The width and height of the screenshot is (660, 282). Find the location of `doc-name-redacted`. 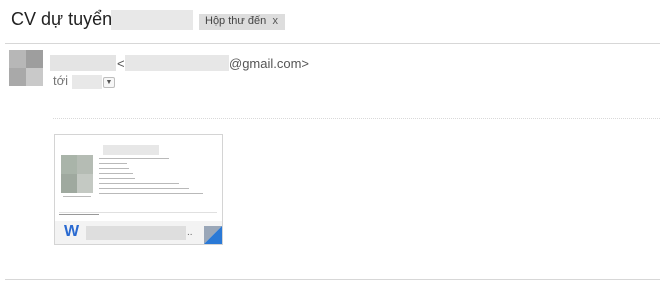

doc-name-redacted is located at coordinates (131, 150).